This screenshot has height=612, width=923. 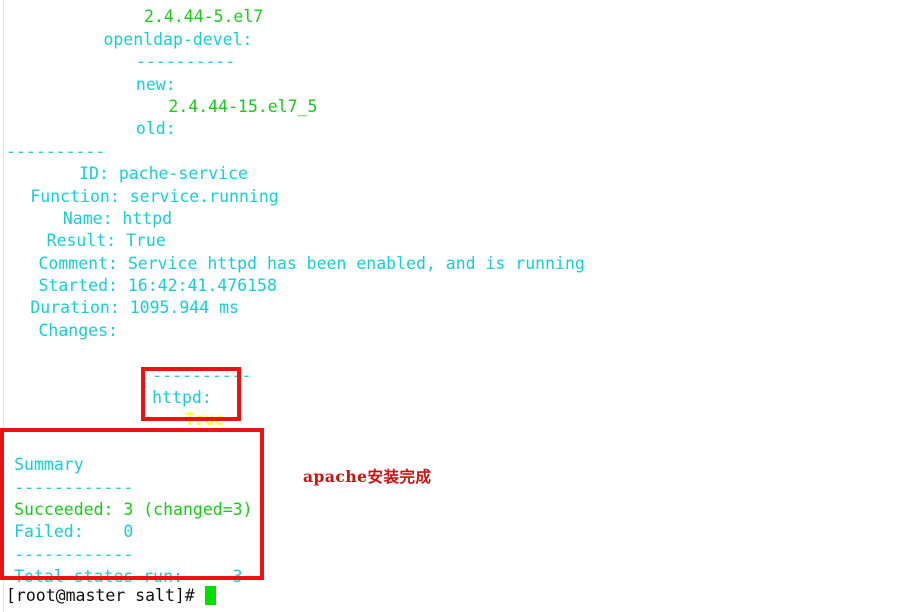 I want to click on terminal-line-text: 2.4.44-5.el7, so click(x=204, y=17).